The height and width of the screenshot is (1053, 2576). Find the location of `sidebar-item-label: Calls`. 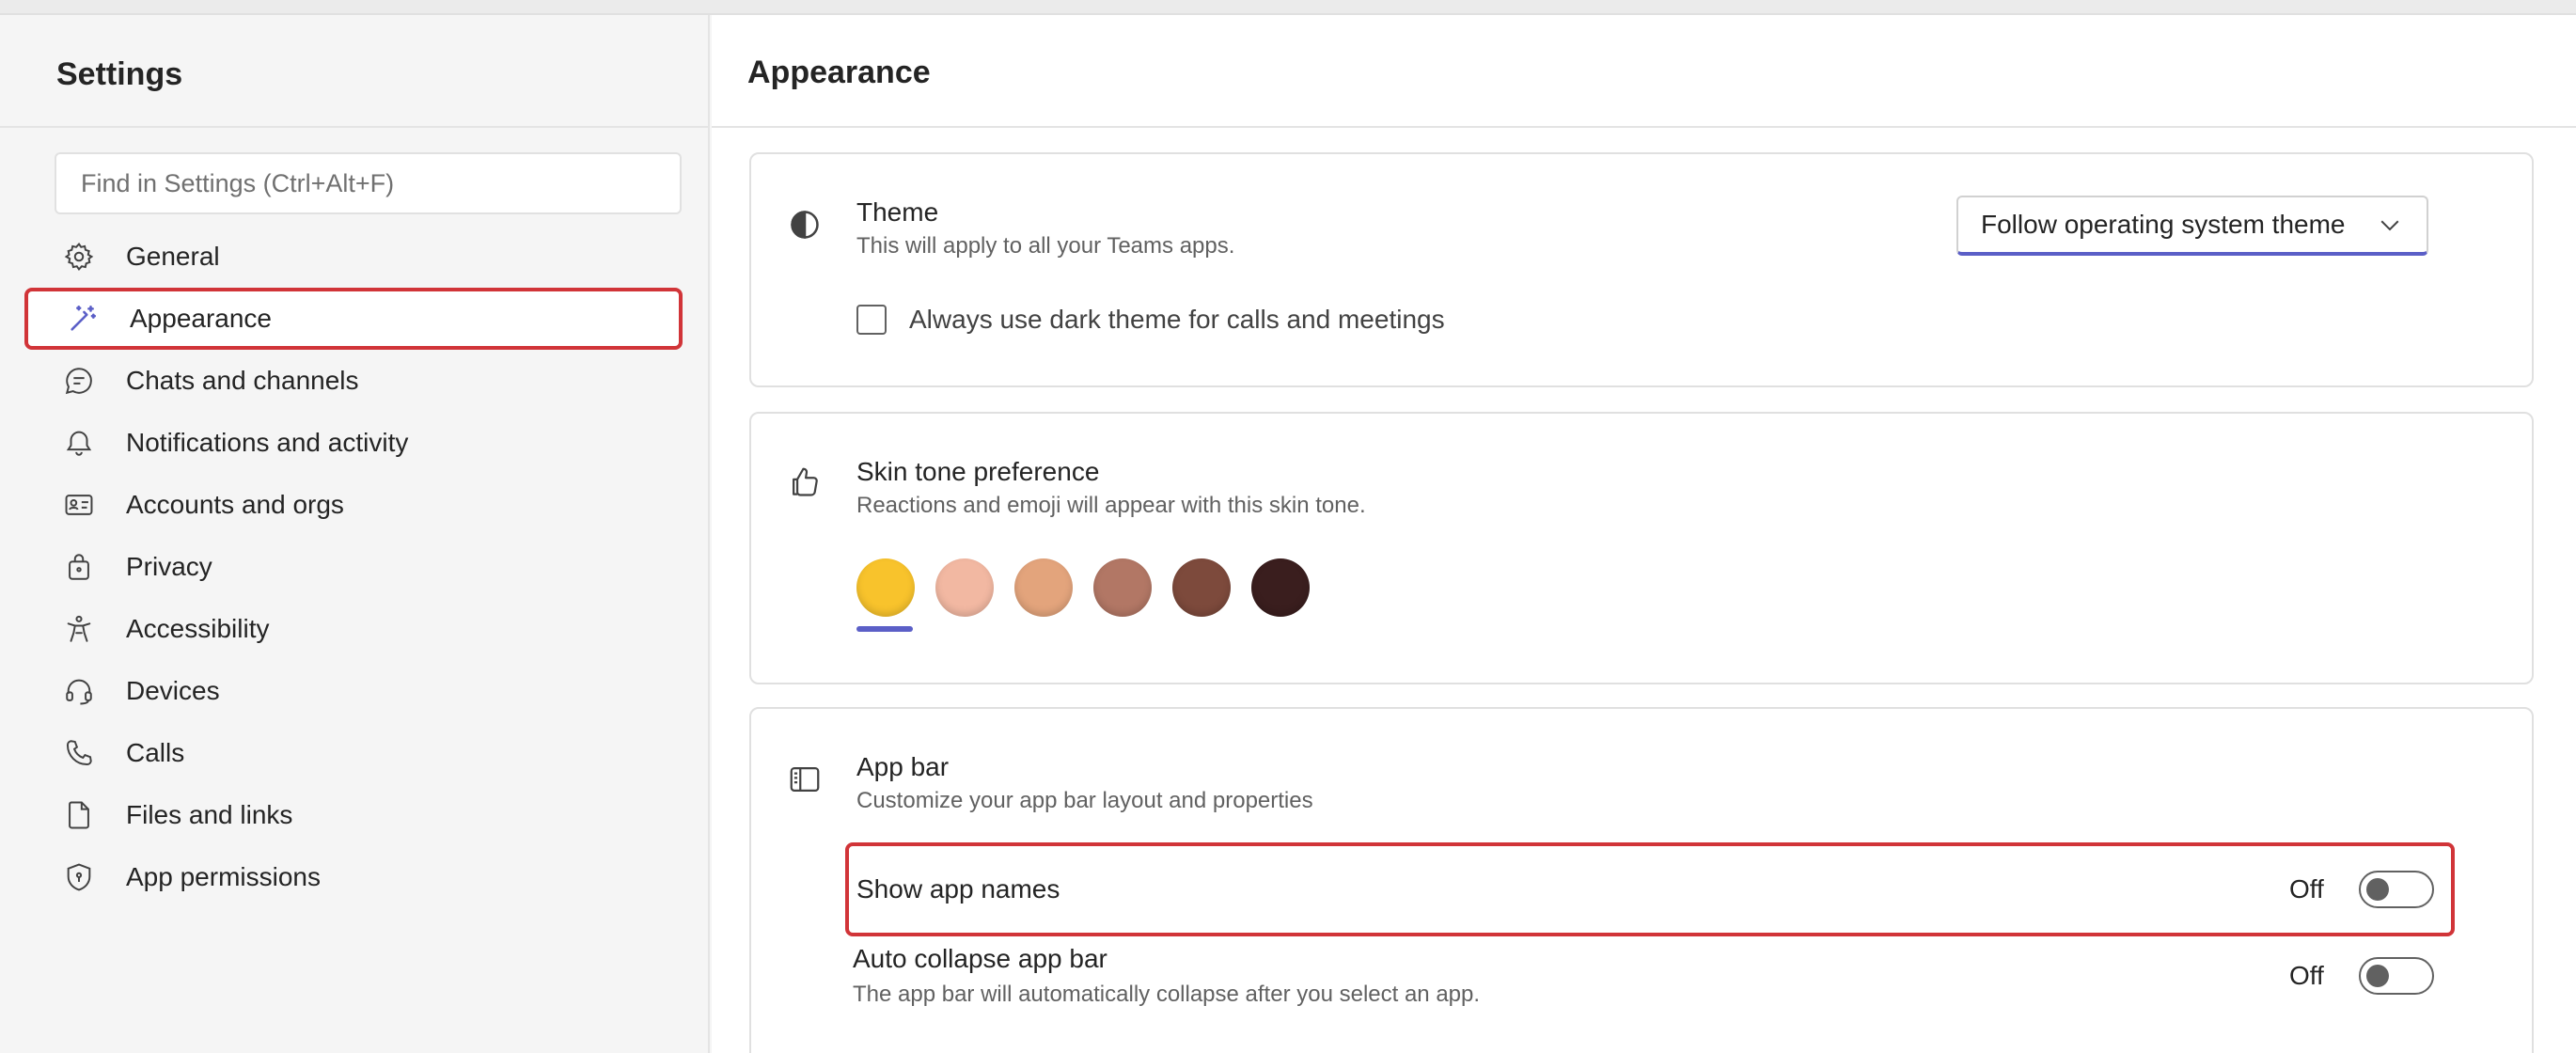

sidebar-item-label: Calls is located at coordinates (155, 753).